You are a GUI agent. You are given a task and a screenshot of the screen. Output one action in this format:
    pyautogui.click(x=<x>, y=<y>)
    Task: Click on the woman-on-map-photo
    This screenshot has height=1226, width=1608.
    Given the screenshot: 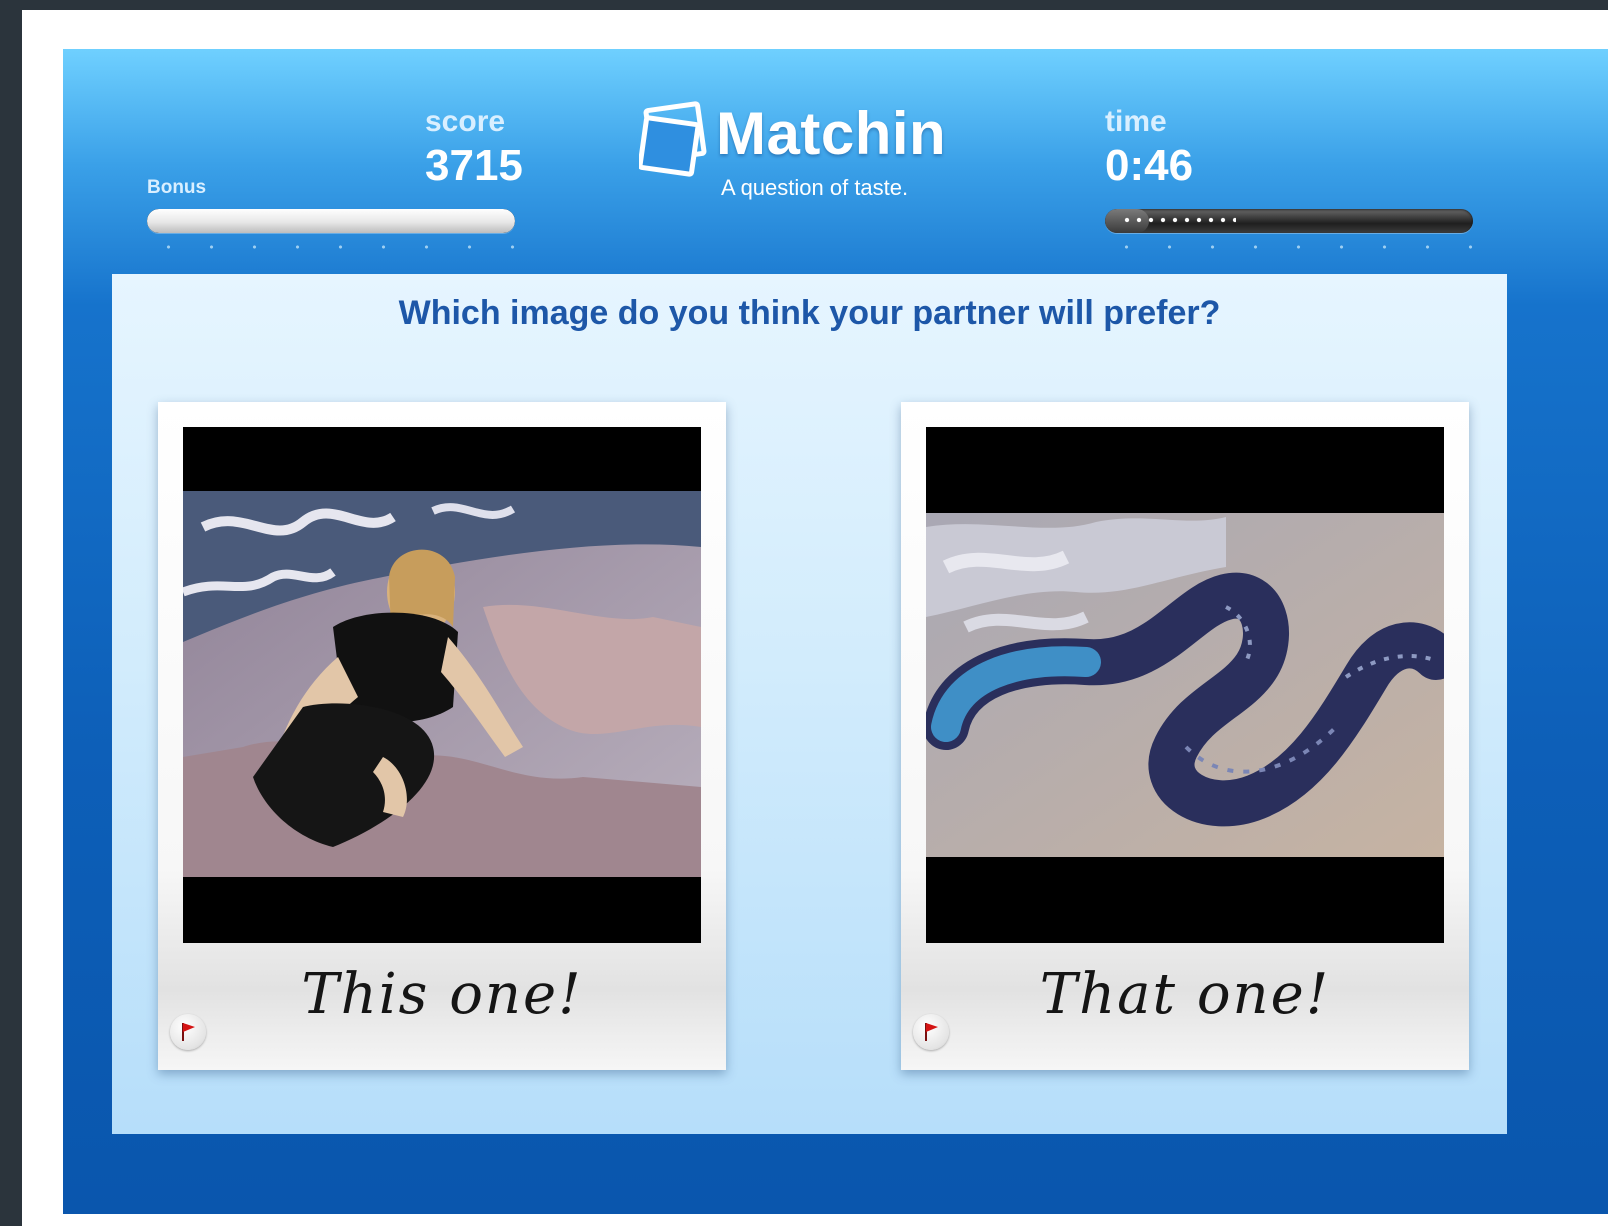 What is the action you would take?
    pyautogui.click(x=442, y=685)
    